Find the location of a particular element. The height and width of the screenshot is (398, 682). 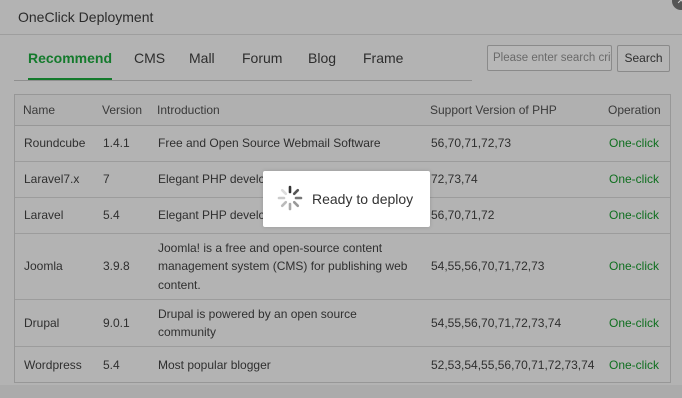

col-operation: Operation is located at coordinates (635, 110).